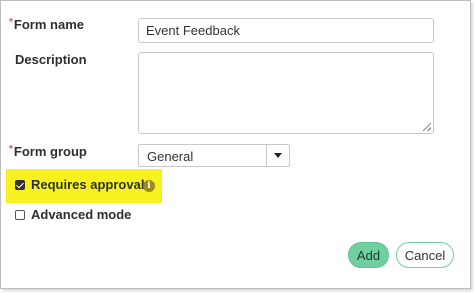 This screenshot has height=293, width=474. Describe the element at coordinates (427, 127) in the screenshot. I see `resize-handle-icon` at that location.